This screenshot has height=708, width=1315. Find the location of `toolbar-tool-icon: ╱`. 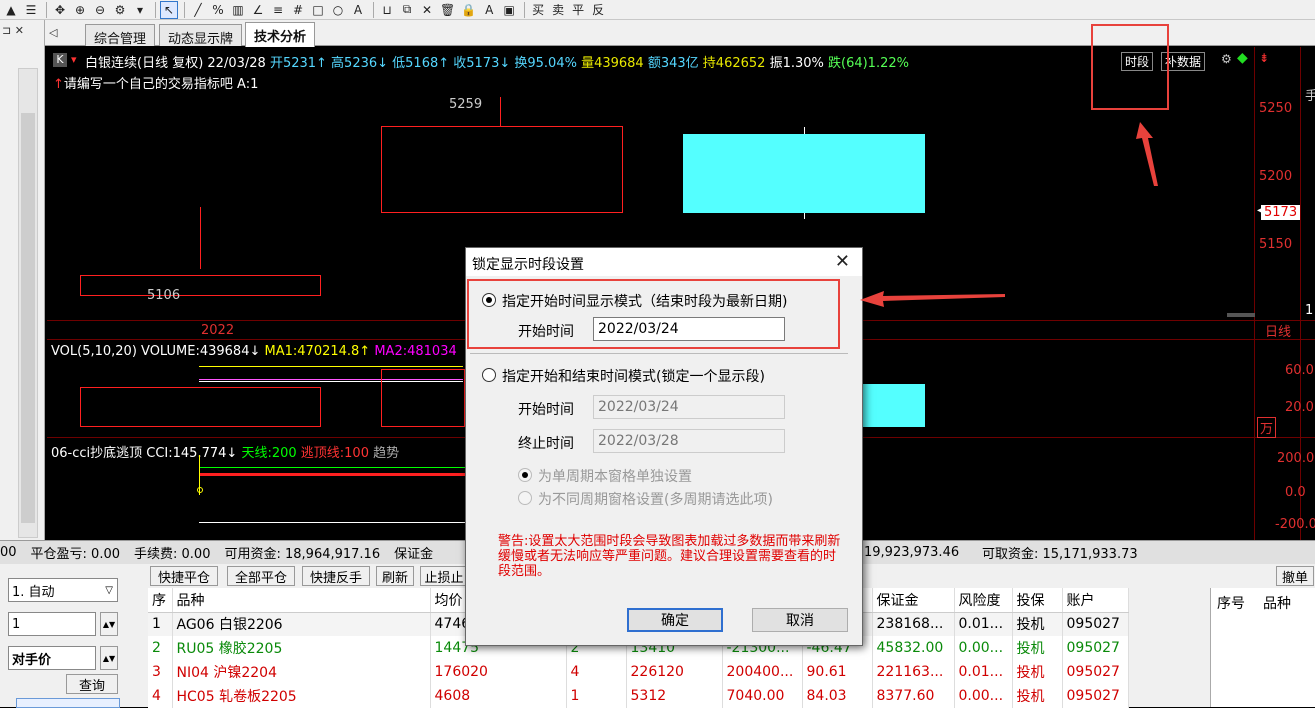

toolbar-tool-icon: ╱ is located at coordinates (198, 10).